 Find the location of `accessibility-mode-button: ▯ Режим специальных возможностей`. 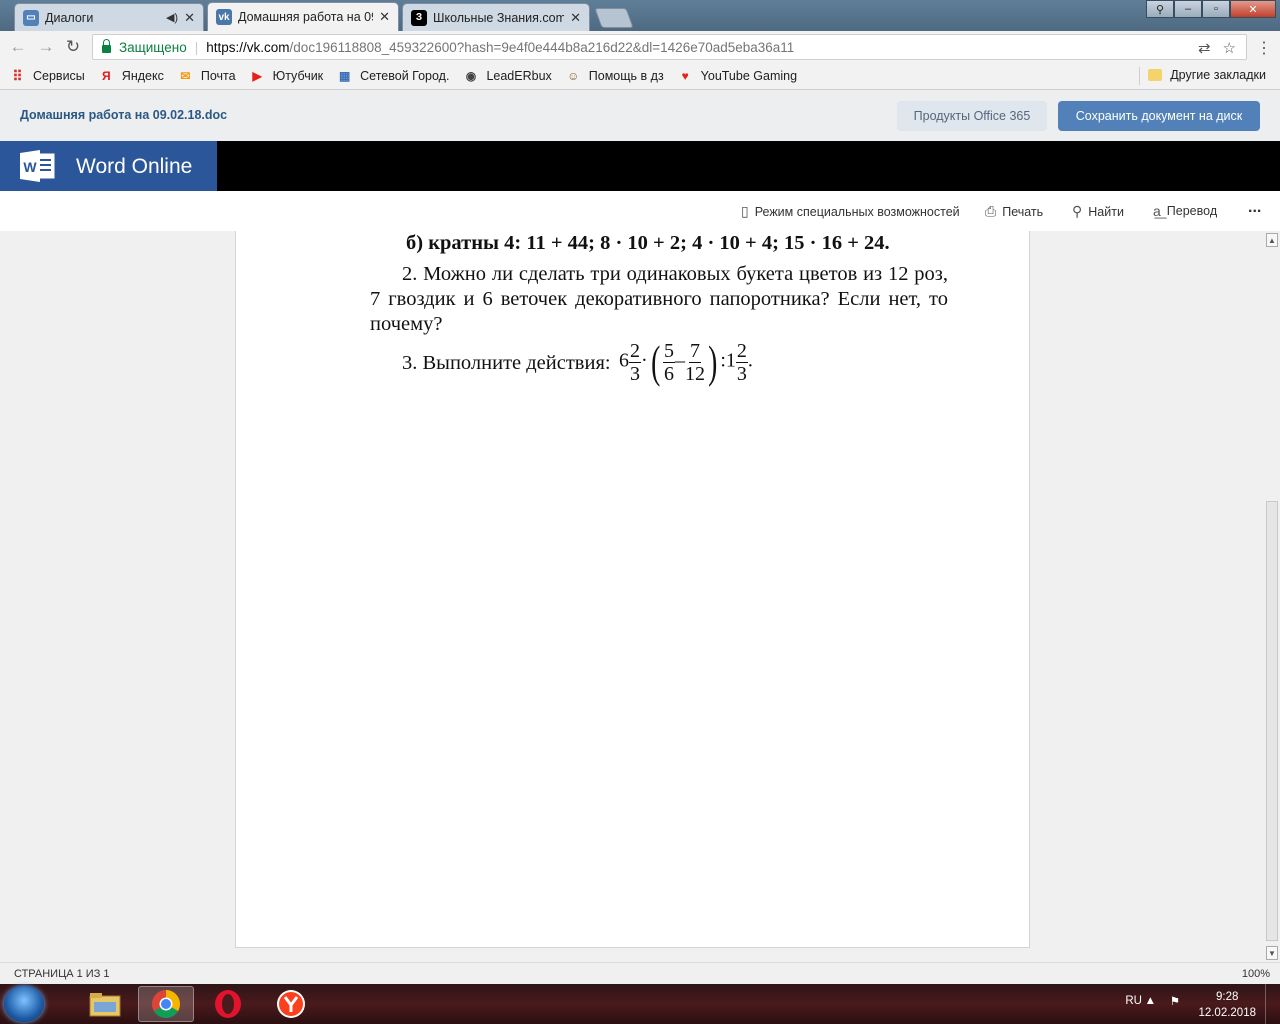

accessibility-mode-button: ▯ Режим специальных возможностей is located at coordinates (850, 211).